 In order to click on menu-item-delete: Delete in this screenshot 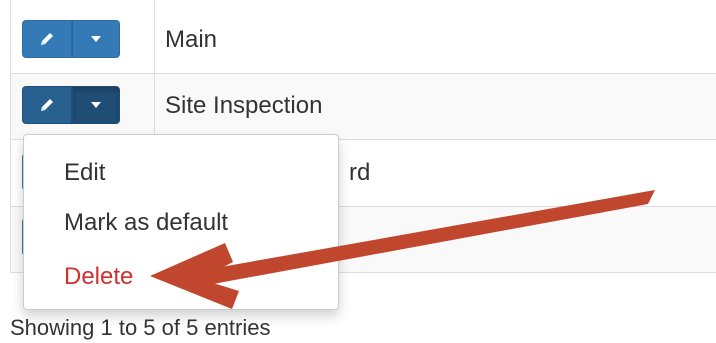, I will do `click(98, 277)`.